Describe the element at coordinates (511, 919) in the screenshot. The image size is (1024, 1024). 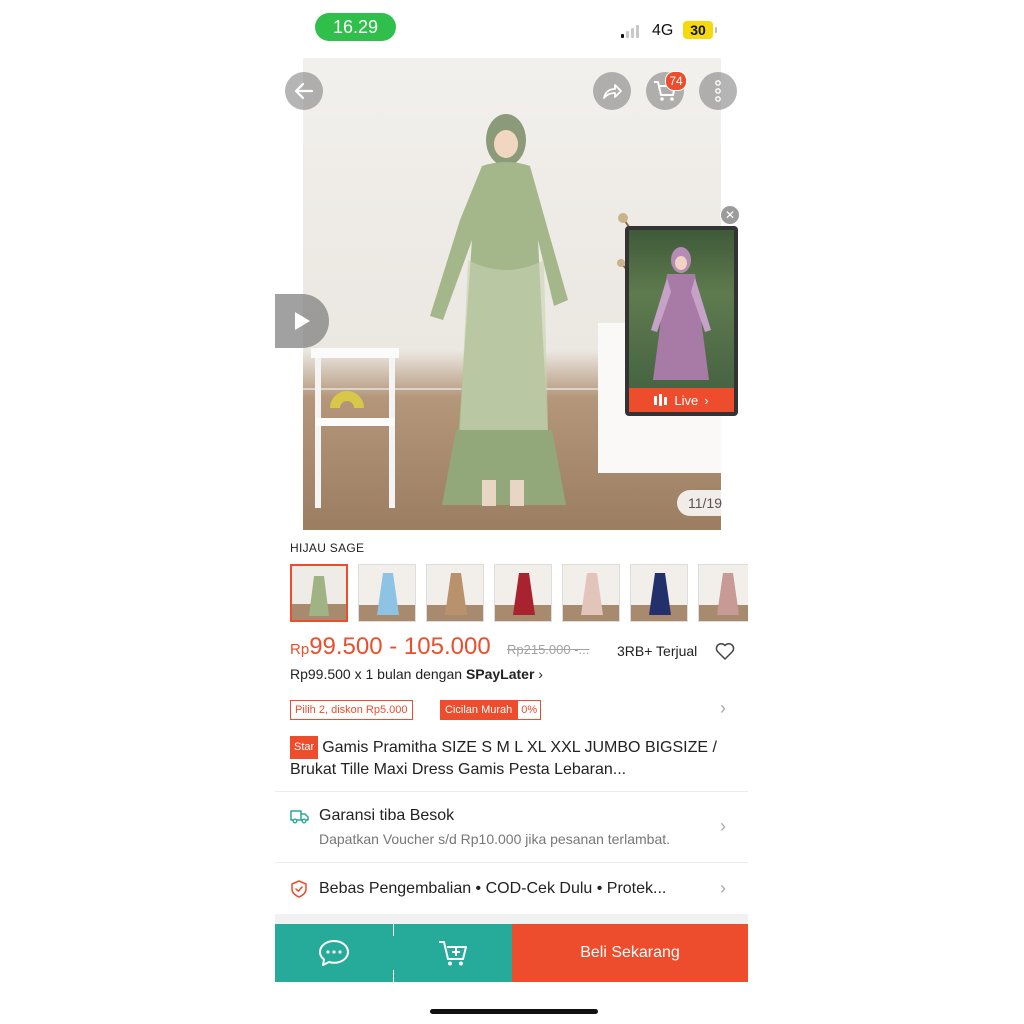
I see `section-separator` at that location.